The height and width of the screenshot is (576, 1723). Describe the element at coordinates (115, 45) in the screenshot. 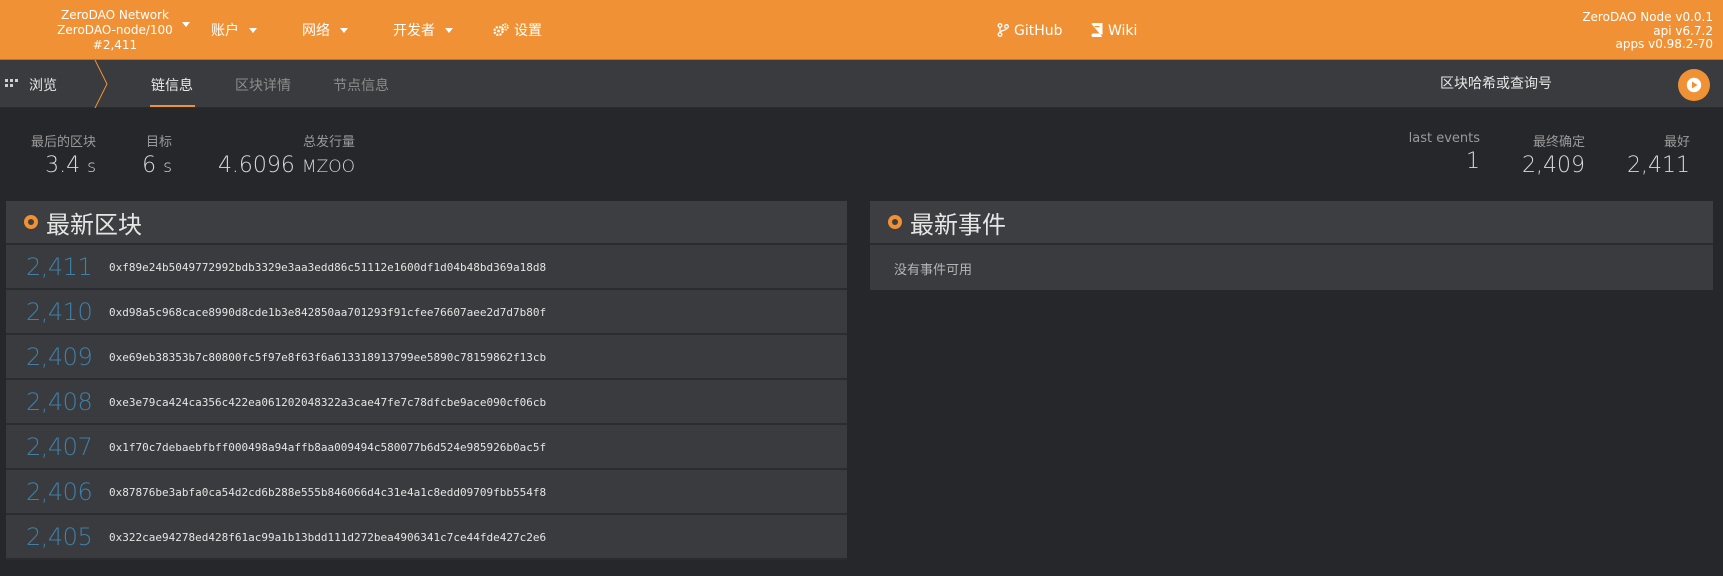

I see `best-block-indicator: #2,411` at that location.